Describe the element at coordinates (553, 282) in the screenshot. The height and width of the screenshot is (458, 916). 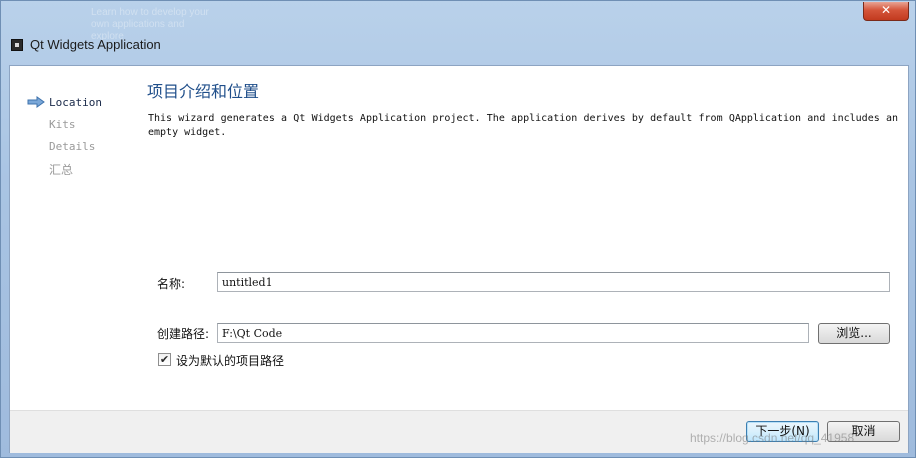
I see `name-input` at that location.